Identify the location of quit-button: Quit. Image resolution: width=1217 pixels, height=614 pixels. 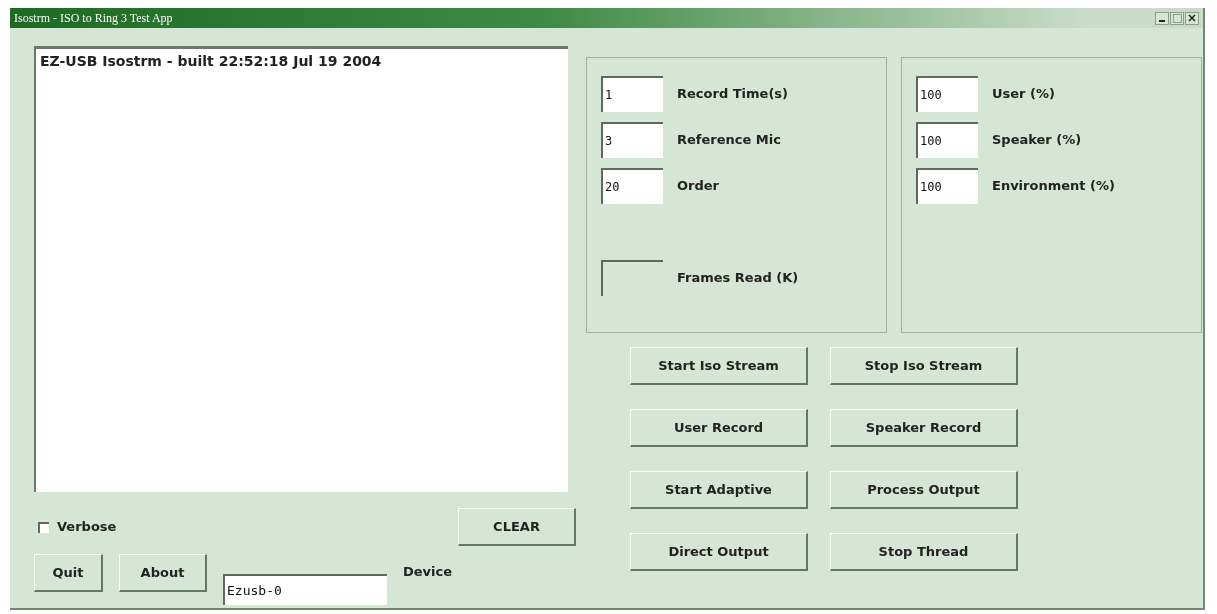
(68, 573).